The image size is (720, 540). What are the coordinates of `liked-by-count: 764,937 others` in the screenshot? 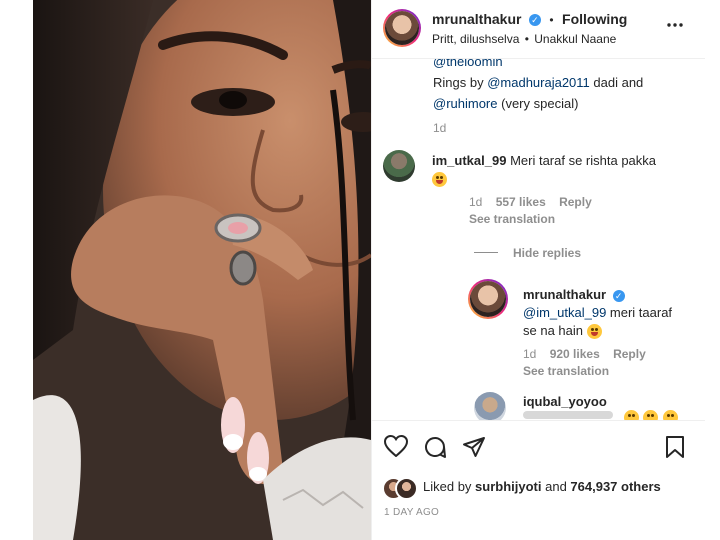 It's located at (615, 486).